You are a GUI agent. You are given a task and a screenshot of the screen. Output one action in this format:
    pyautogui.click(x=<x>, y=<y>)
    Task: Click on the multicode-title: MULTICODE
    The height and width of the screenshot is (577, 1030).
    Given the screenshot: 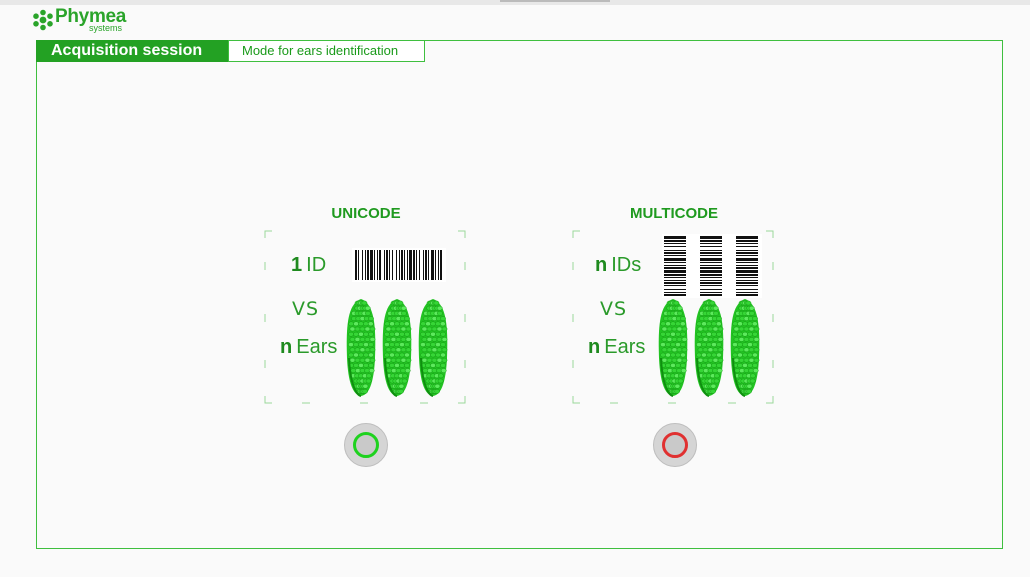 What is the action you would take?
    pyautogui.click(x=674, y=213)
    